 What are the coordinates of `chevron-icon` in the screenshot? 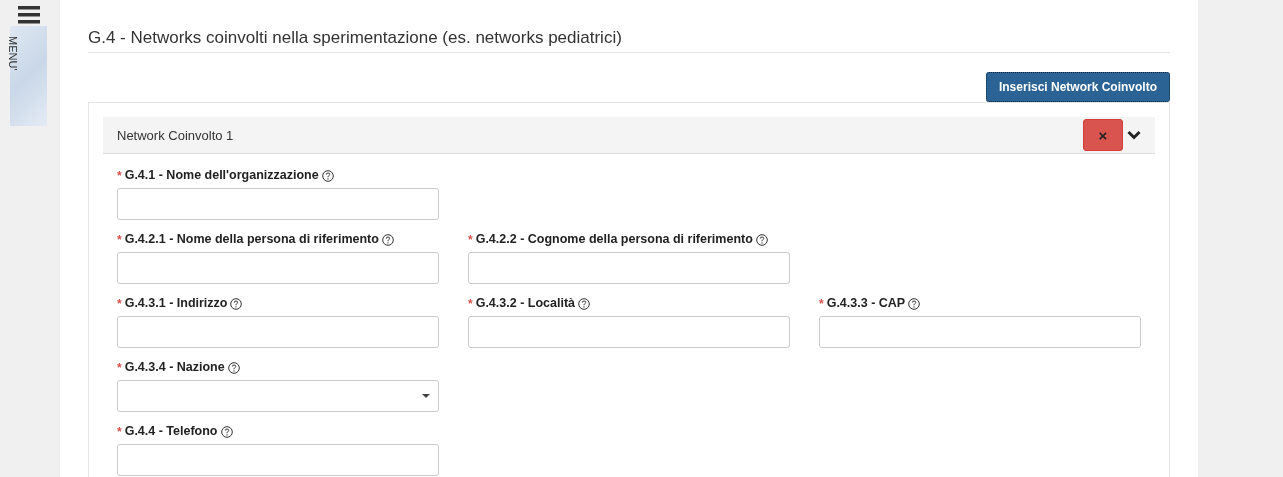 It's located at (1134, 135).